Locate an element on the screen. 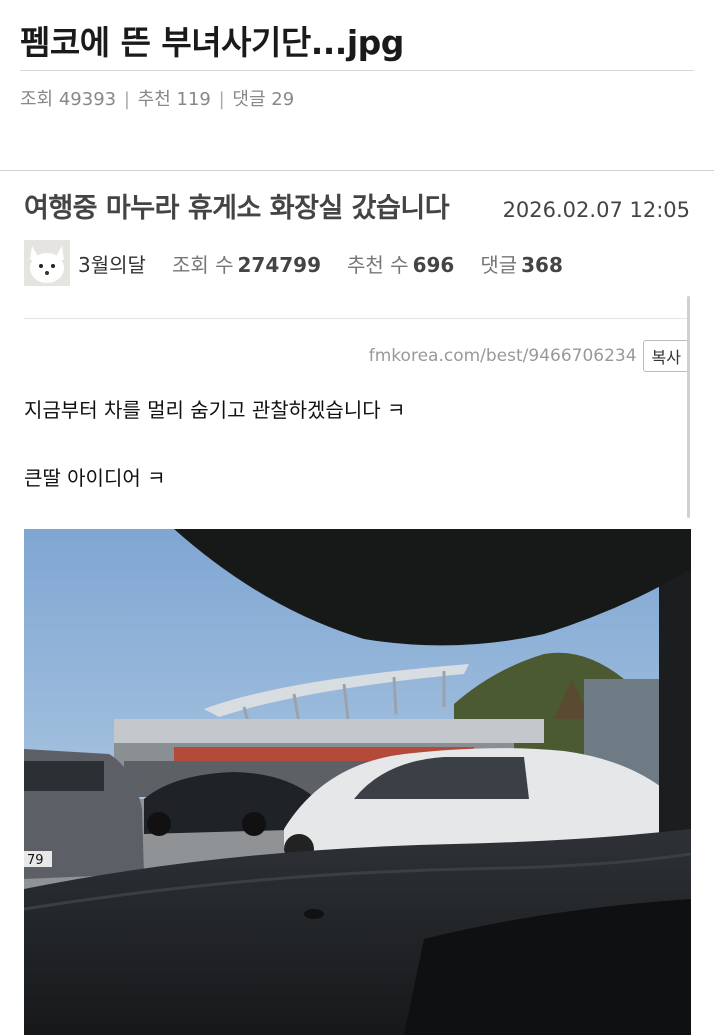  page-title: 펨코에 뜬 부녀사기단...jpg is located at coordinates (212, 42).